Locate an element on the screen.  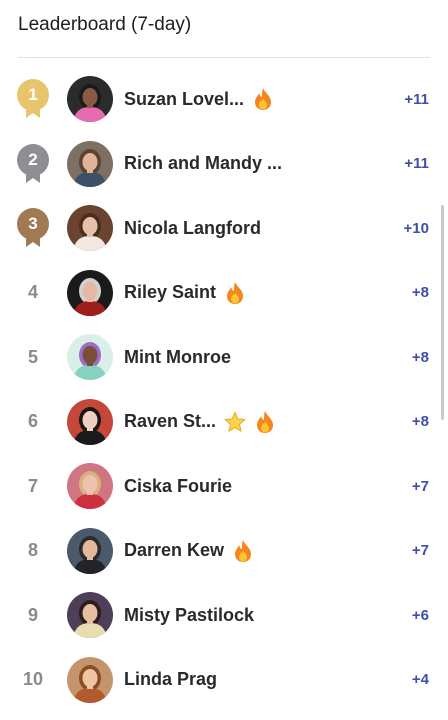
rank-number: 6 is located at coordinates (32, 421).